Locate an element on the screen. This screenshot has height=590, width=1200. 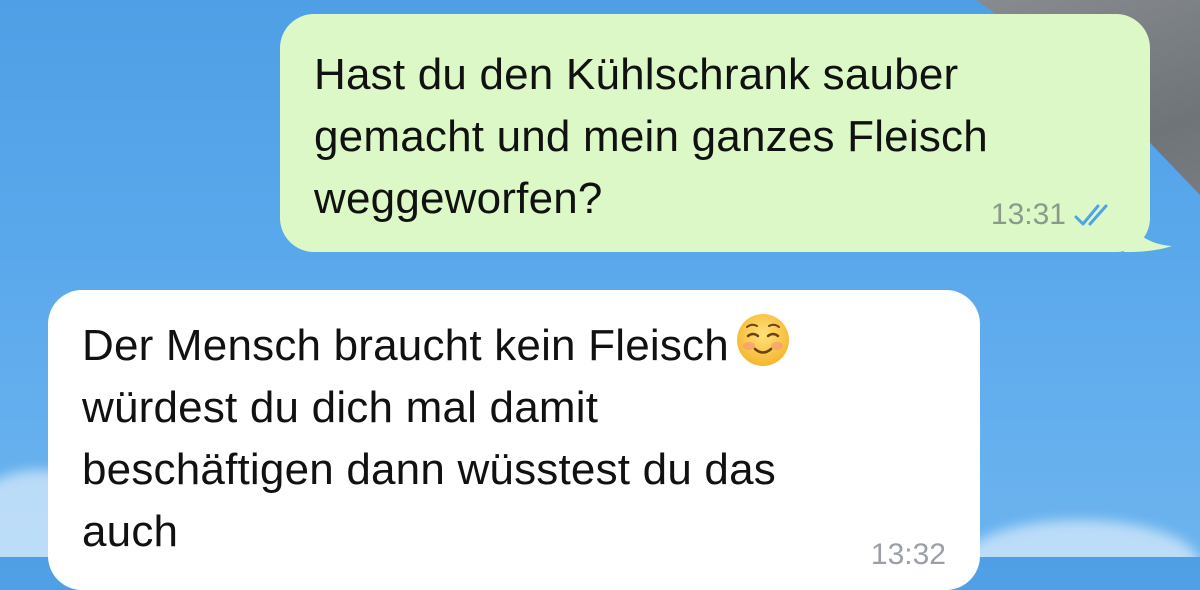
message-time: 13:32 is located at coordinates (908, 554).